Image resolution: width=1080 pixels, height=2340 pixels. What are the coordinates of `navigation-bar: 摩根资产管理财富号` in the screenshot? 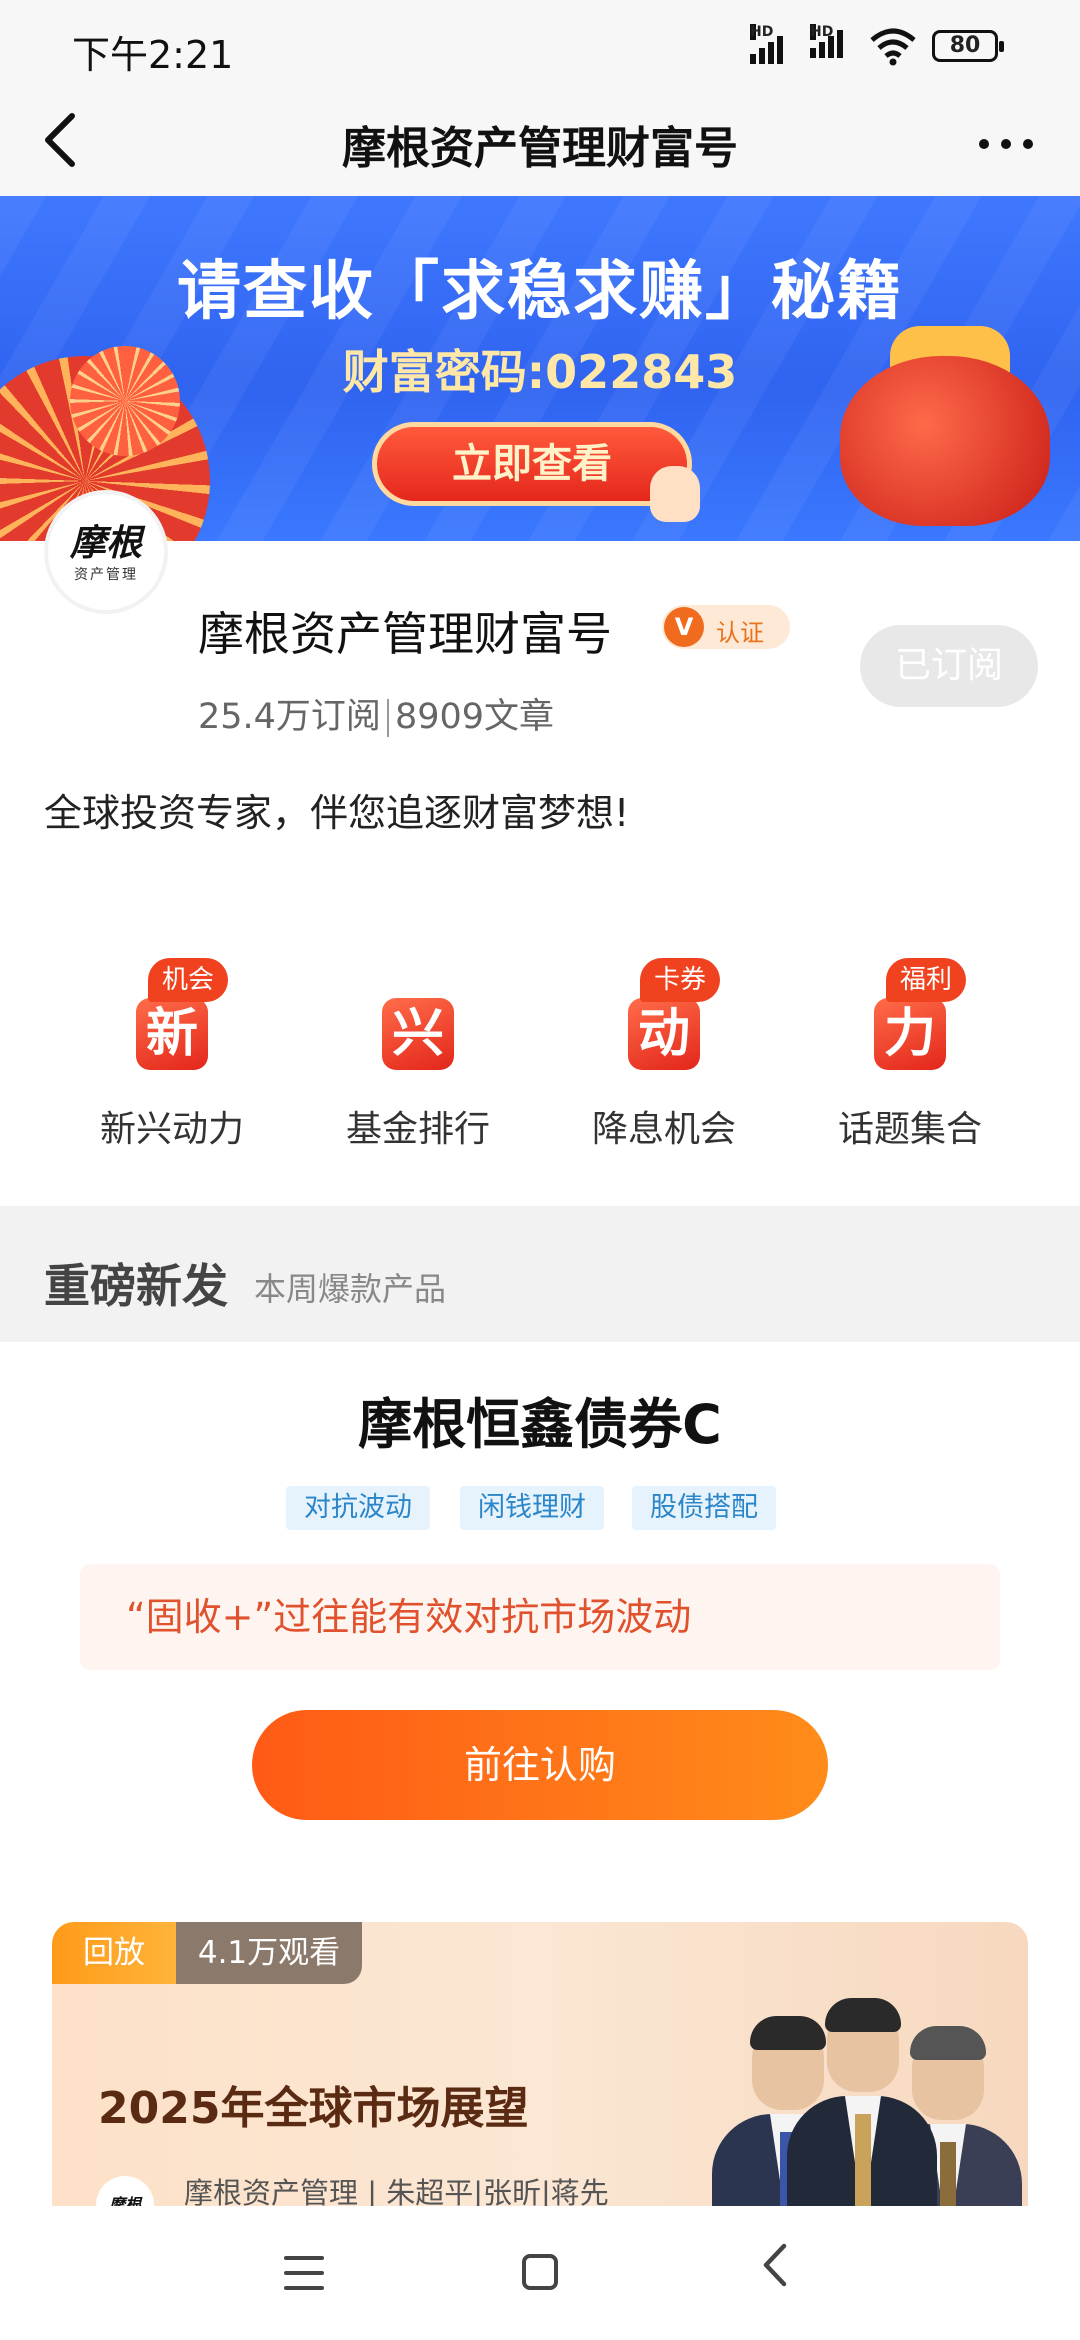 It's located at (540, 144).